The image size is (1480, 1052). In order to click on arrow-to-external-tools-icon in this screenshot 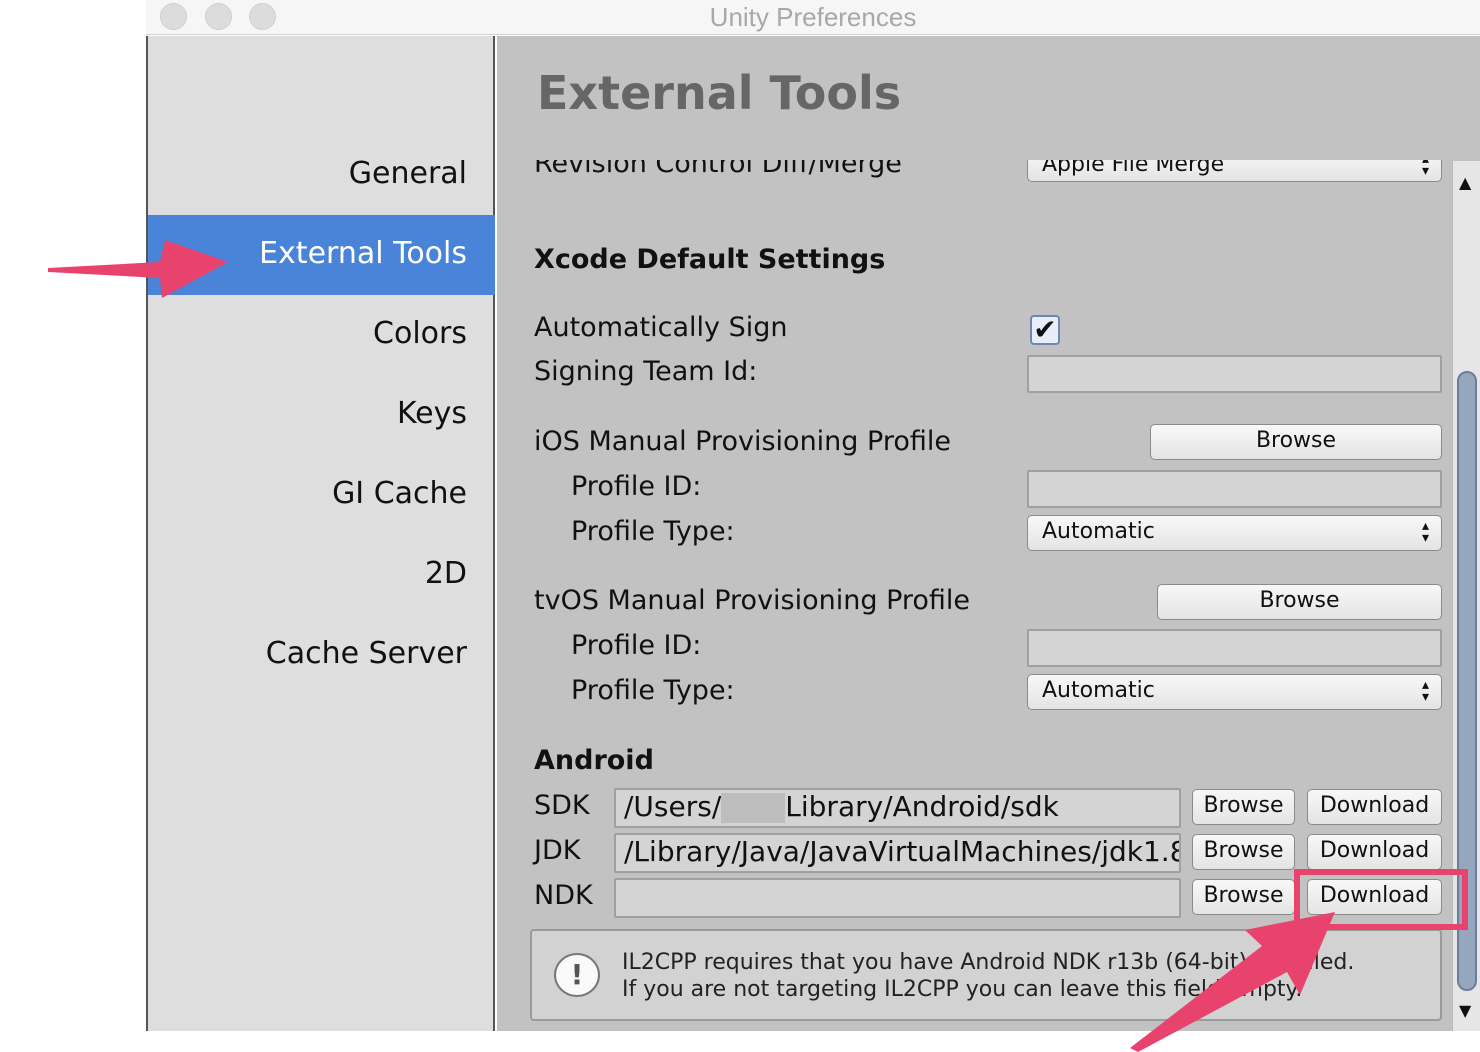, I will do `click(138, 269)`.